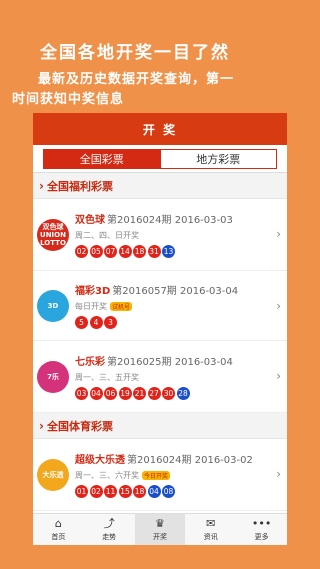  I want to click on red-ball: 04, so click(96, 393).